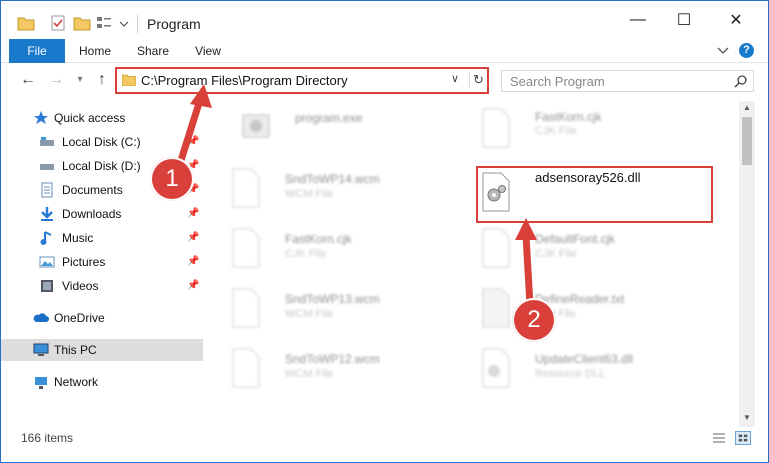 The image size is (769, 463). What do you see at coordinates (332, 359) in the screenshot?
I see `file-name: SndToWP12.wcm` at bounding box center [332, 359].